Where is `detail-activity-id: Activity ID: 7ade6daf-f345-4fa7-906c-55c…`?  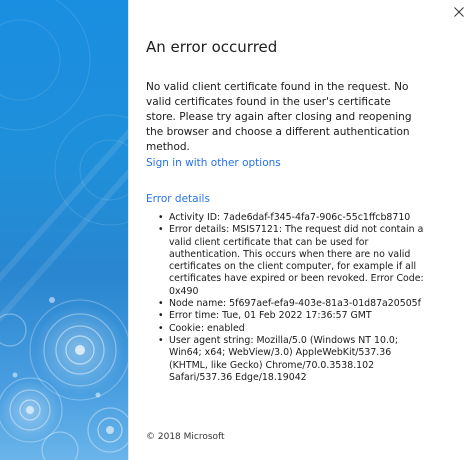
detail-activity-id: Activity ID: 7ade6daf-f345-4fa7-906c-55c… is located at coordinates (294, 218).